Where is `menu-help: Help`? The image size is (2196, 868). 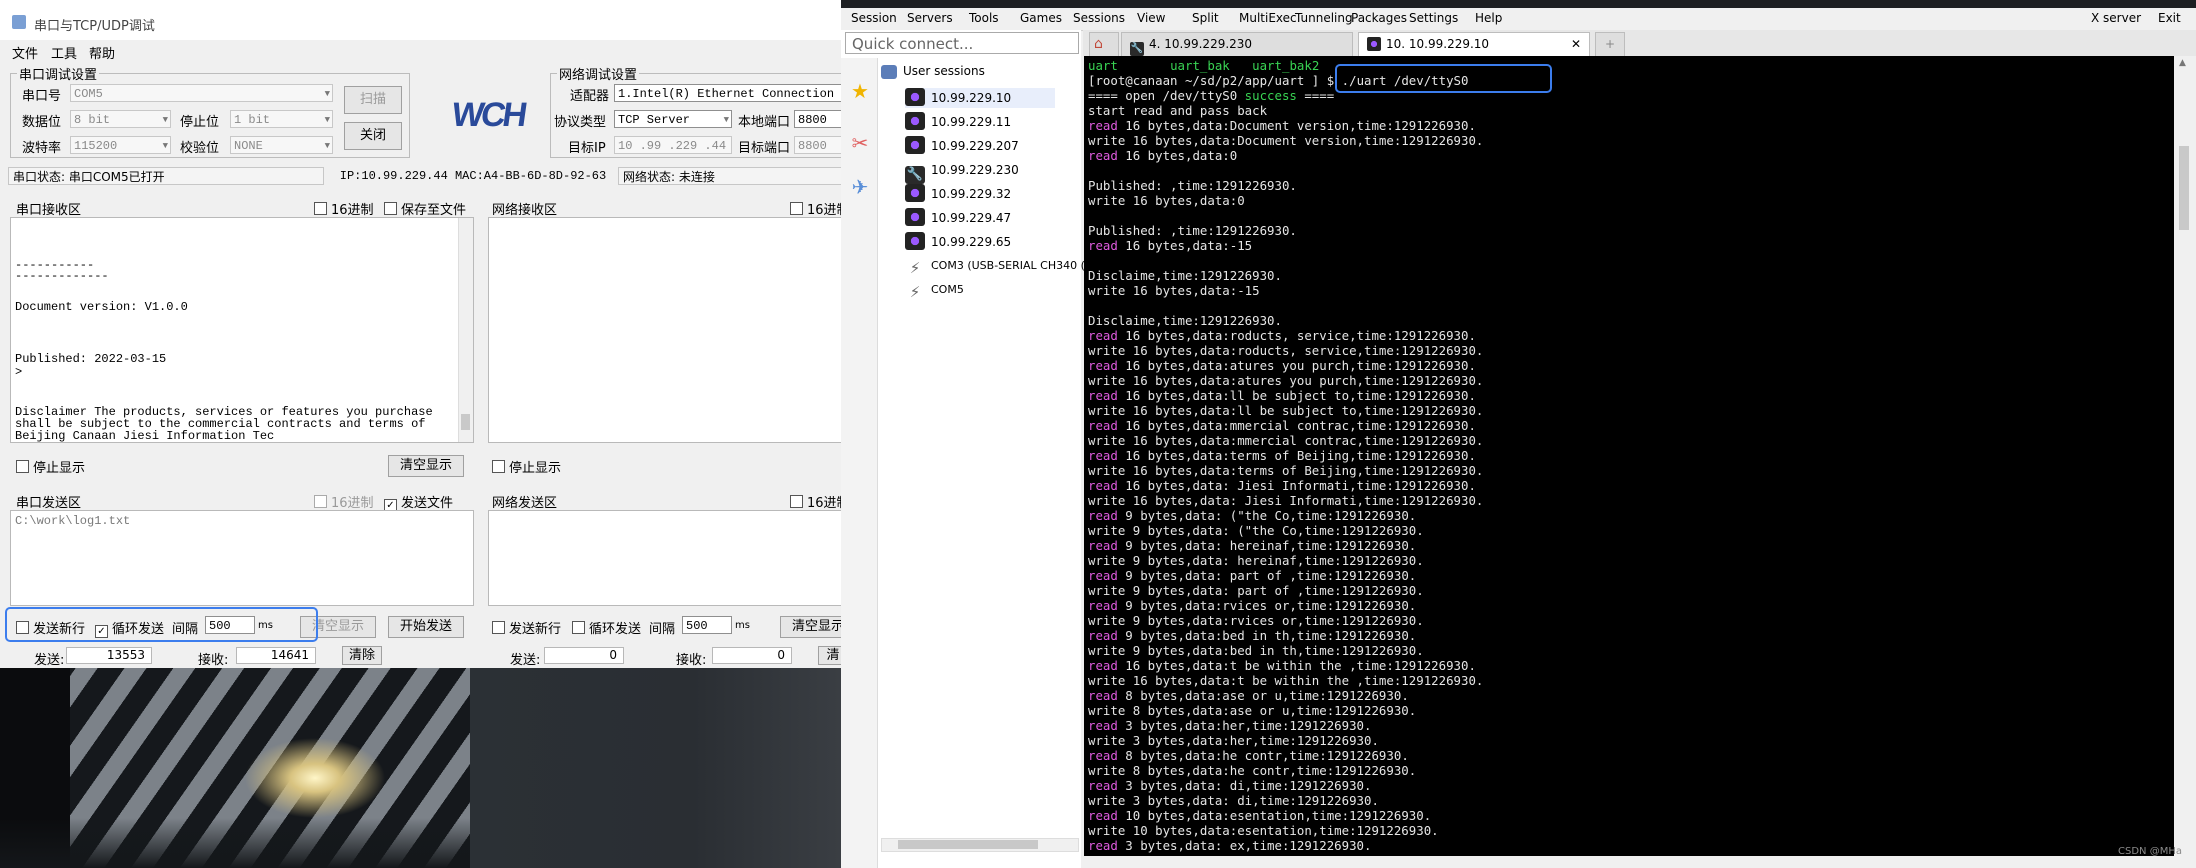 menu-help: Help is located at coordinates (1488, 18).